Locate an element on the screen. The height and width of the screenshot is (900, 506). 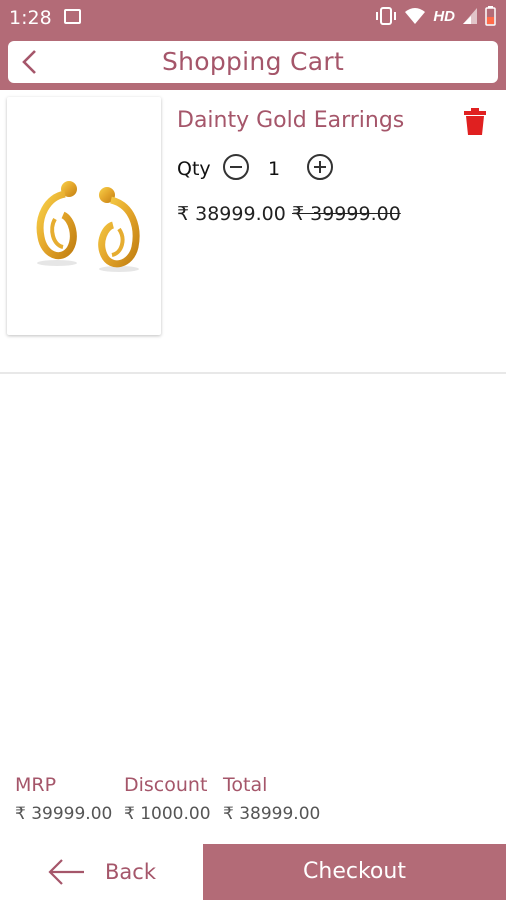
arrow-left-icon is located at coordinates (66, 872).